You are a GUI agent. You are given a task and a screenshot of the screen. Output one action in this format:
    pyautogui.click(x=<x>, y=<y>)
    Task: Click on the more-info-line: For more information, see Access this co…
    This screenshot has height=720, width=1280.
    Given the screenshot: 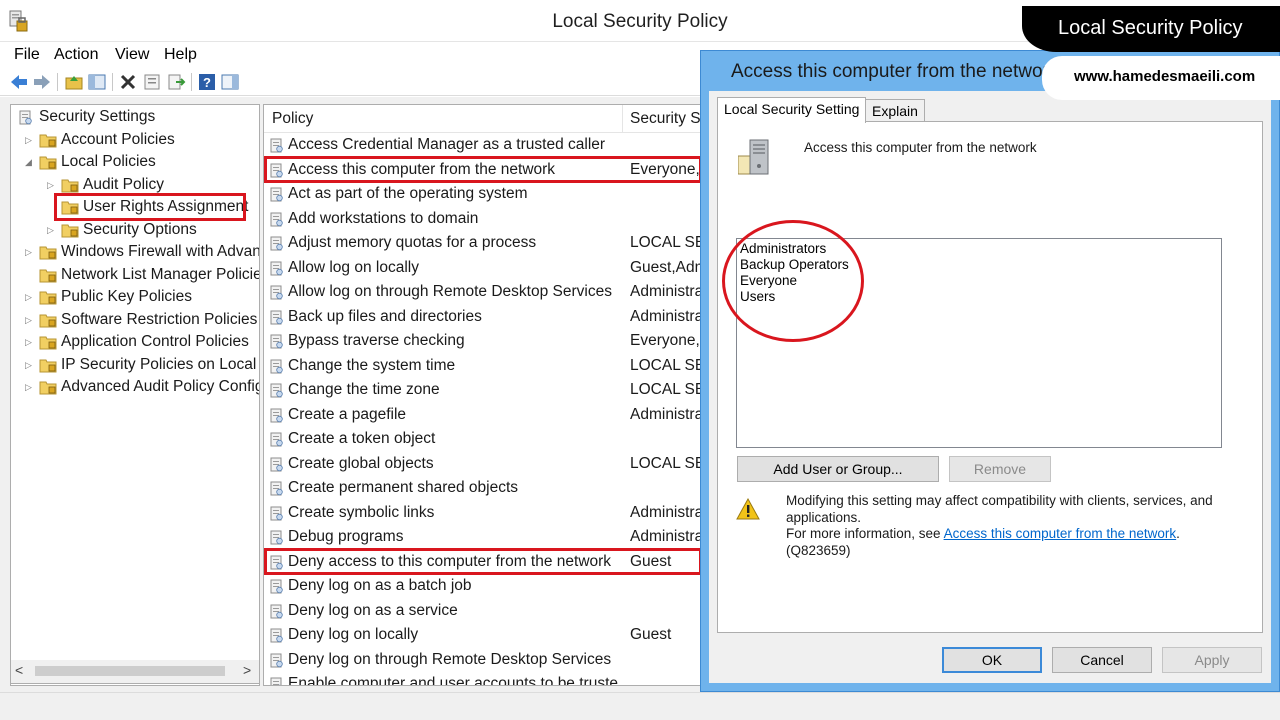 What is the action you would take?
    pyautogui.click(x=1006, y=534)
    